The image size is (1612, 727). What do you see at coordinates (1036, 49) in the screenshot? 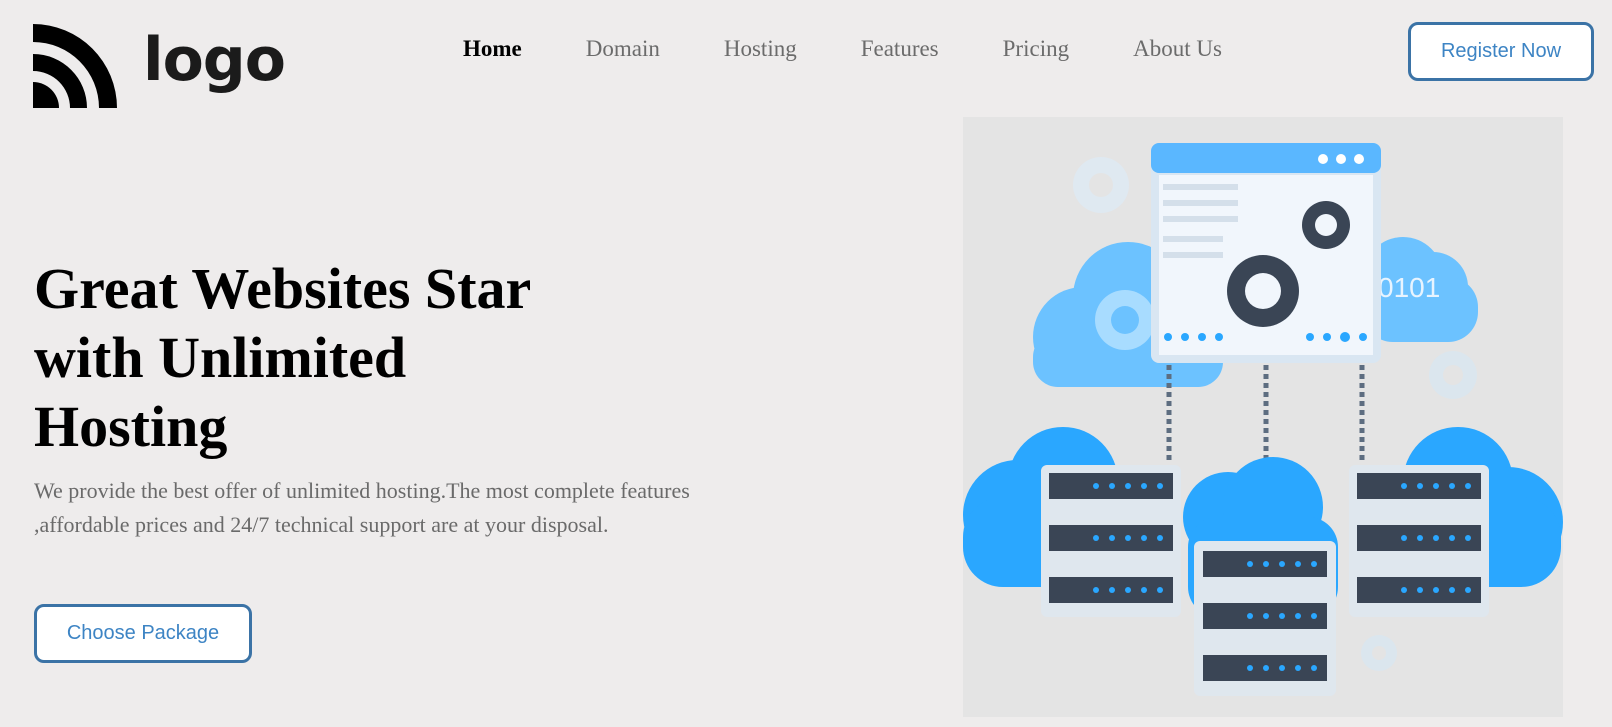
I see `nav-pricing: Pricing` at bounding box center [1036, 49].